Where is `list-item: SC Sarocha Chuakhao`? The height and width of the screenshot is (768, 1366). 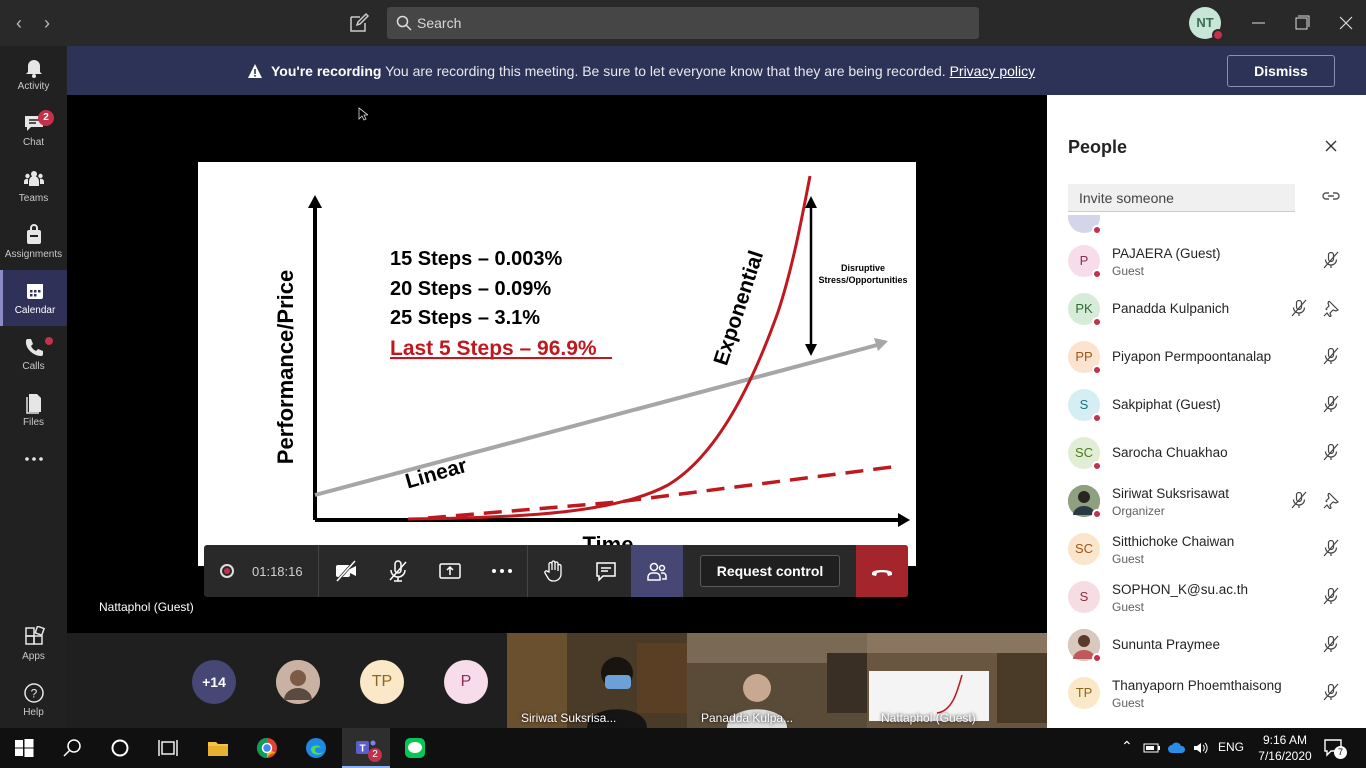 list-item: SC Sarocha Chuakhao is located at coordinates (1206, 453).